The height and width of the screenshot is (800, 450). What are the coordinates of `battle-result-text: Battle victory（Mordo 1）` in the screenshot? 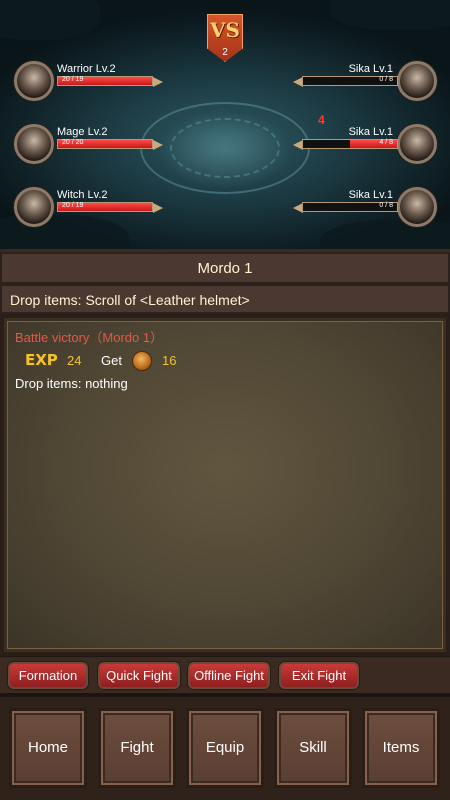 It's located at (89, 337).